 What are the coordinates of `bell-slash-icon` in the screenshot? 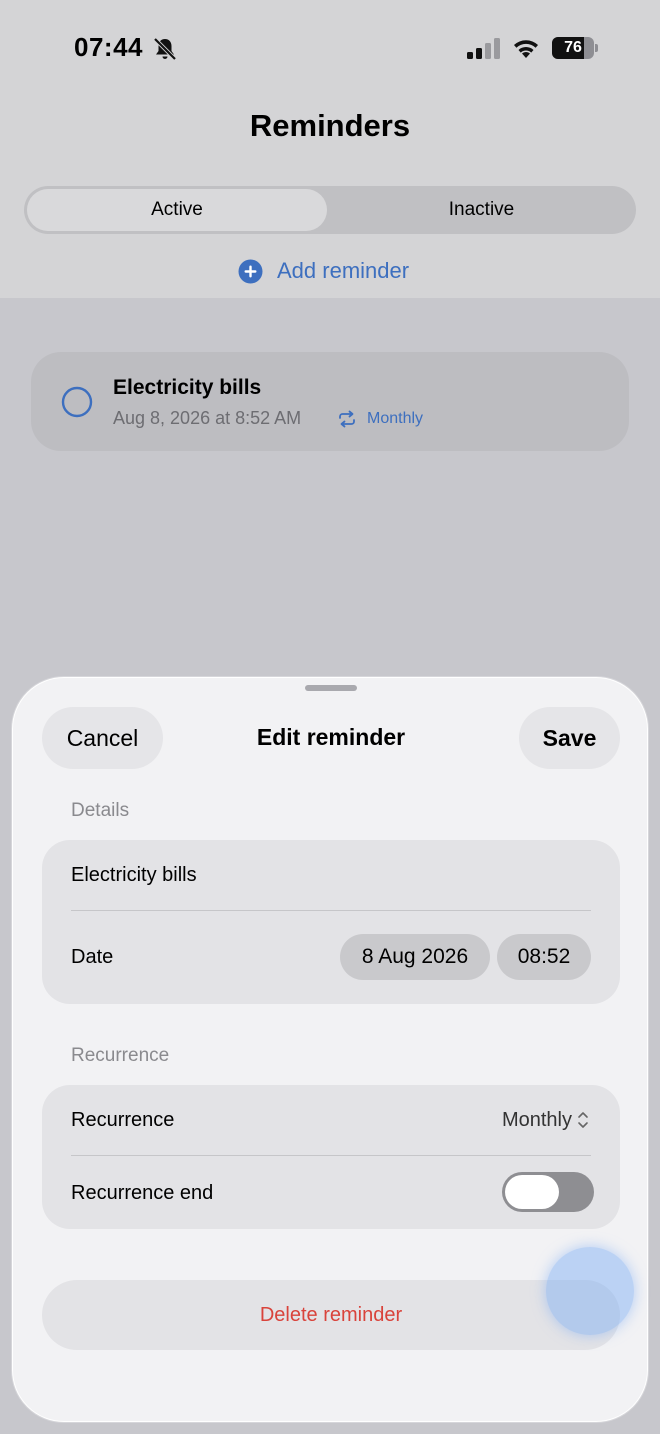 It's located at (165, 49).